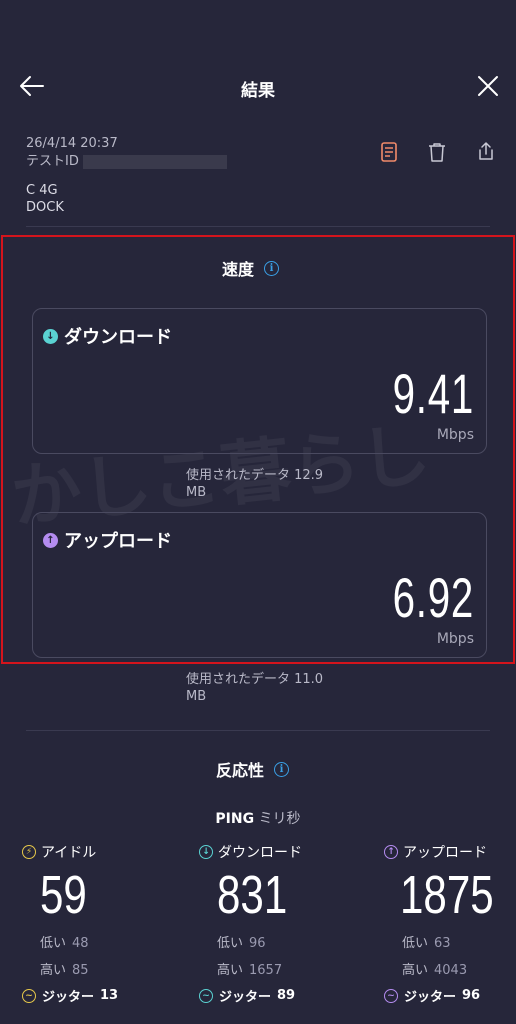 The height and width of the screenshot is (1024, 516). What do you see at coordinates (63, 895) in the screenshot?
I see `ping-value: 59` at bounding box center [63, 895].